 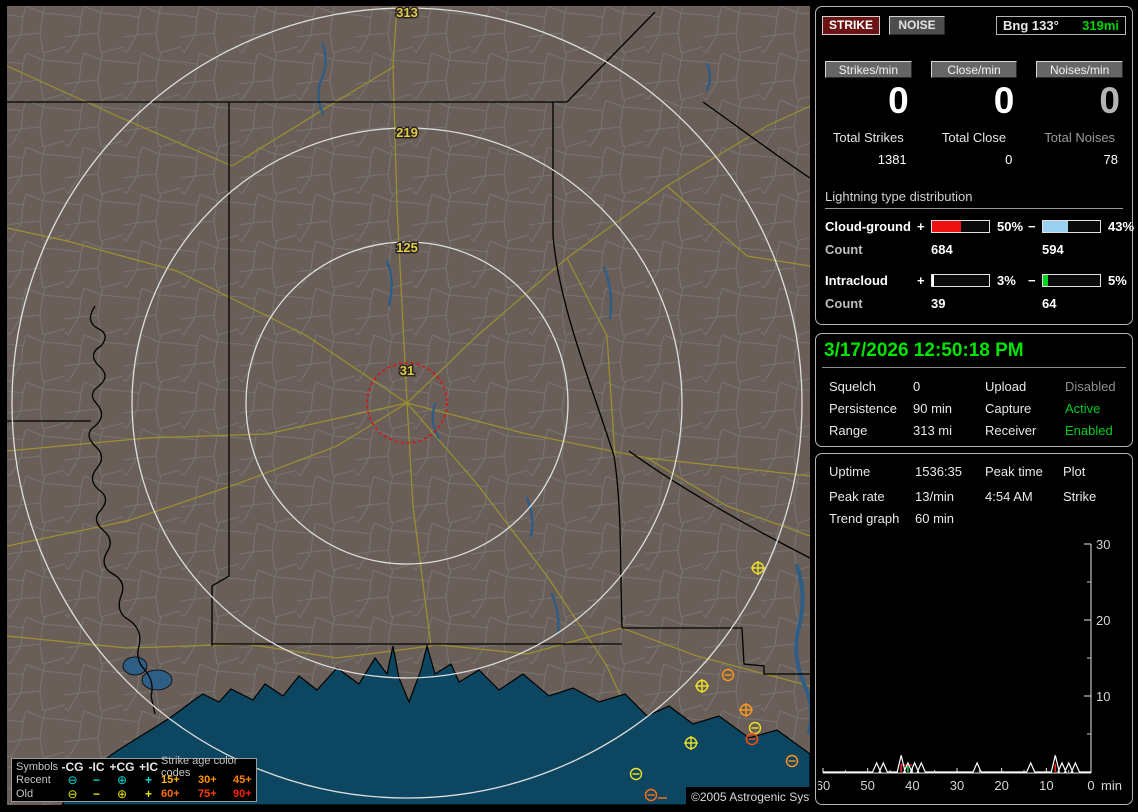 I want to click on strikes-per-min-value: 0, so click(x=898, y=100).